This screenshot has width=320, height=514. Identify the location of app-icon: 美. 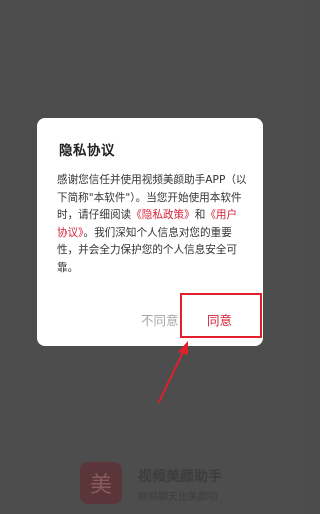
(101, 483).